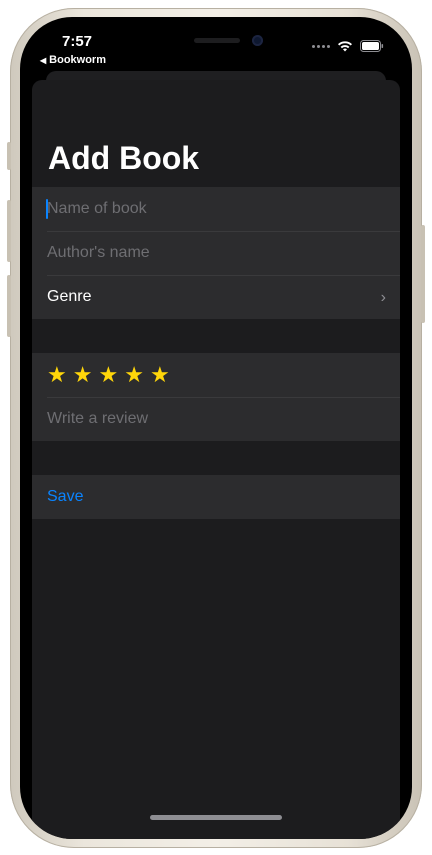 The image size is (432, 855). I want to click on status-time: 7:57, so click(77, 41).